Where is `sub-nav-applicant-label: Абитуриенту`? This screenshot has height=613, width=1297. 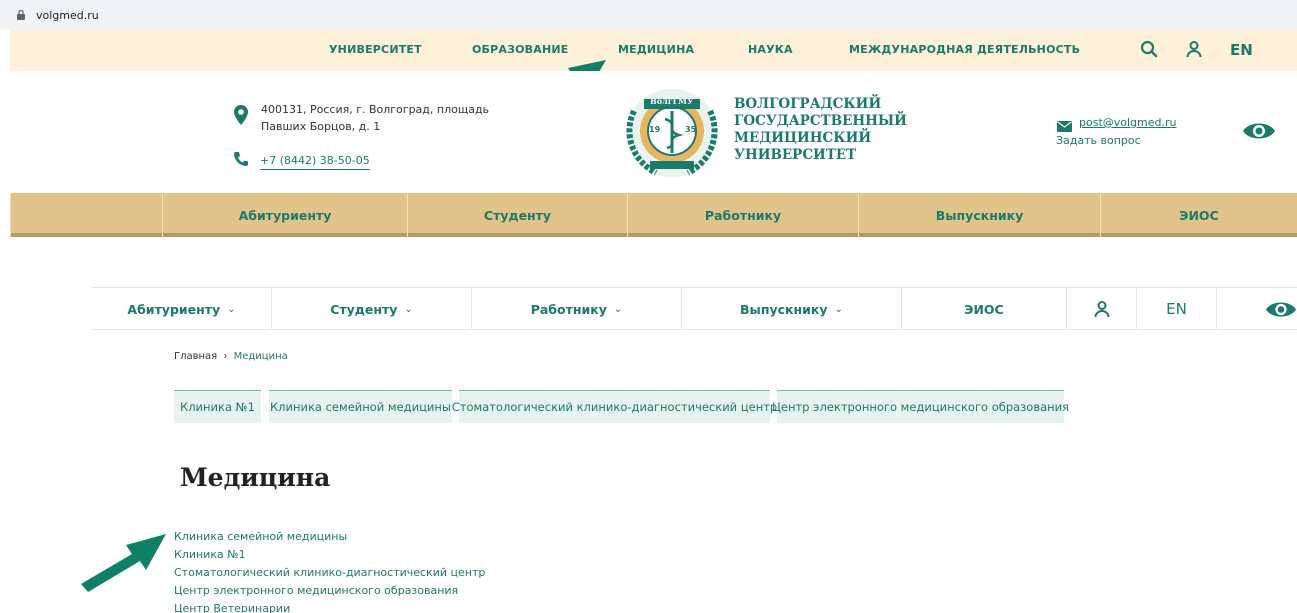 sub-nav-applicant-label: Абитуриенту is located at coordinates (174, 309).